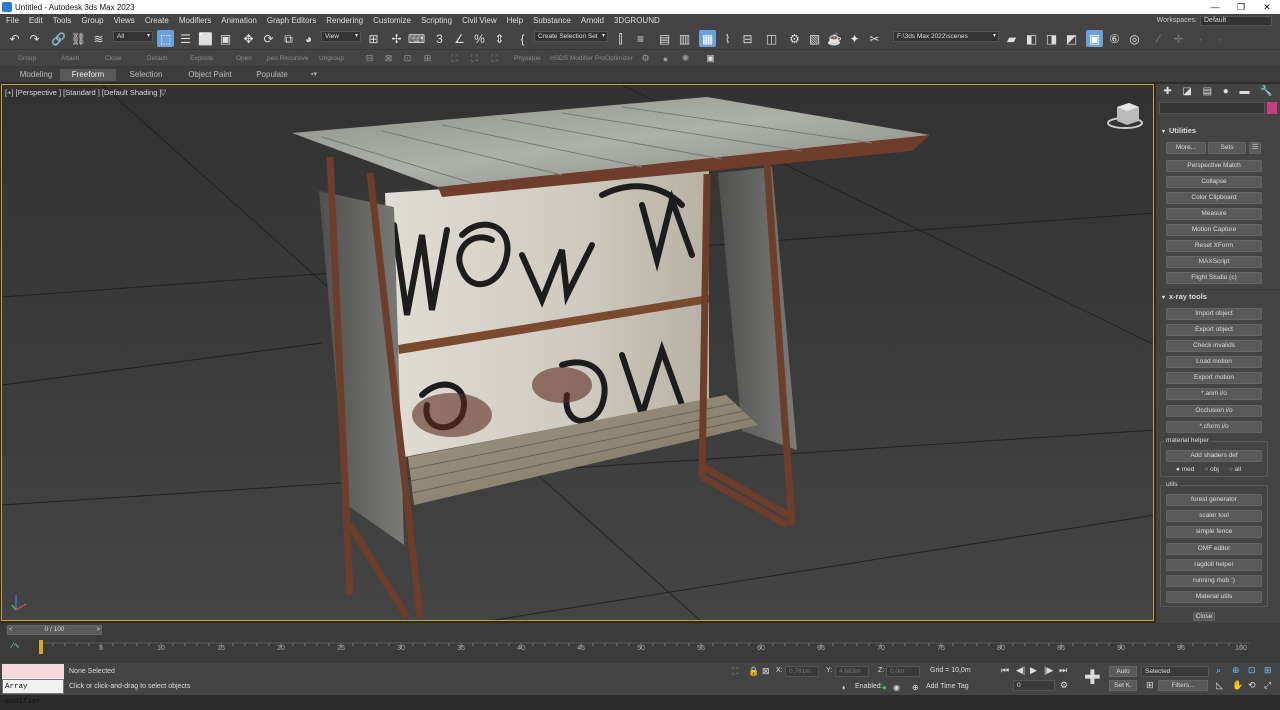  Describe the element at coordinates (146, 75) in the screenshot. I see `tab-selection: Selection` at that location.